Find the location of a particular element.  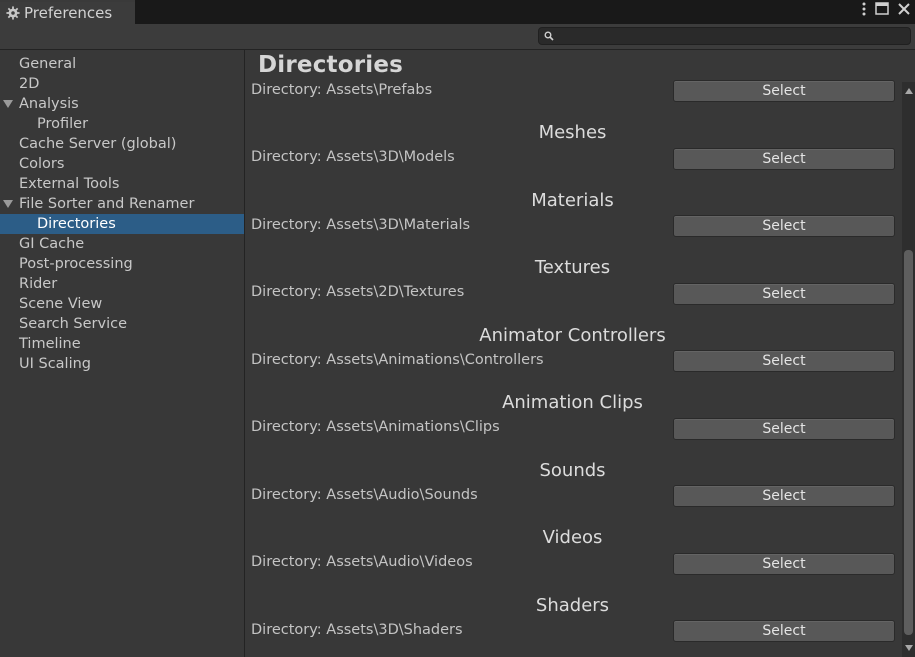

directory-path: Directory: Assets\Animations\Controllers is located at coordinates (397, 360).